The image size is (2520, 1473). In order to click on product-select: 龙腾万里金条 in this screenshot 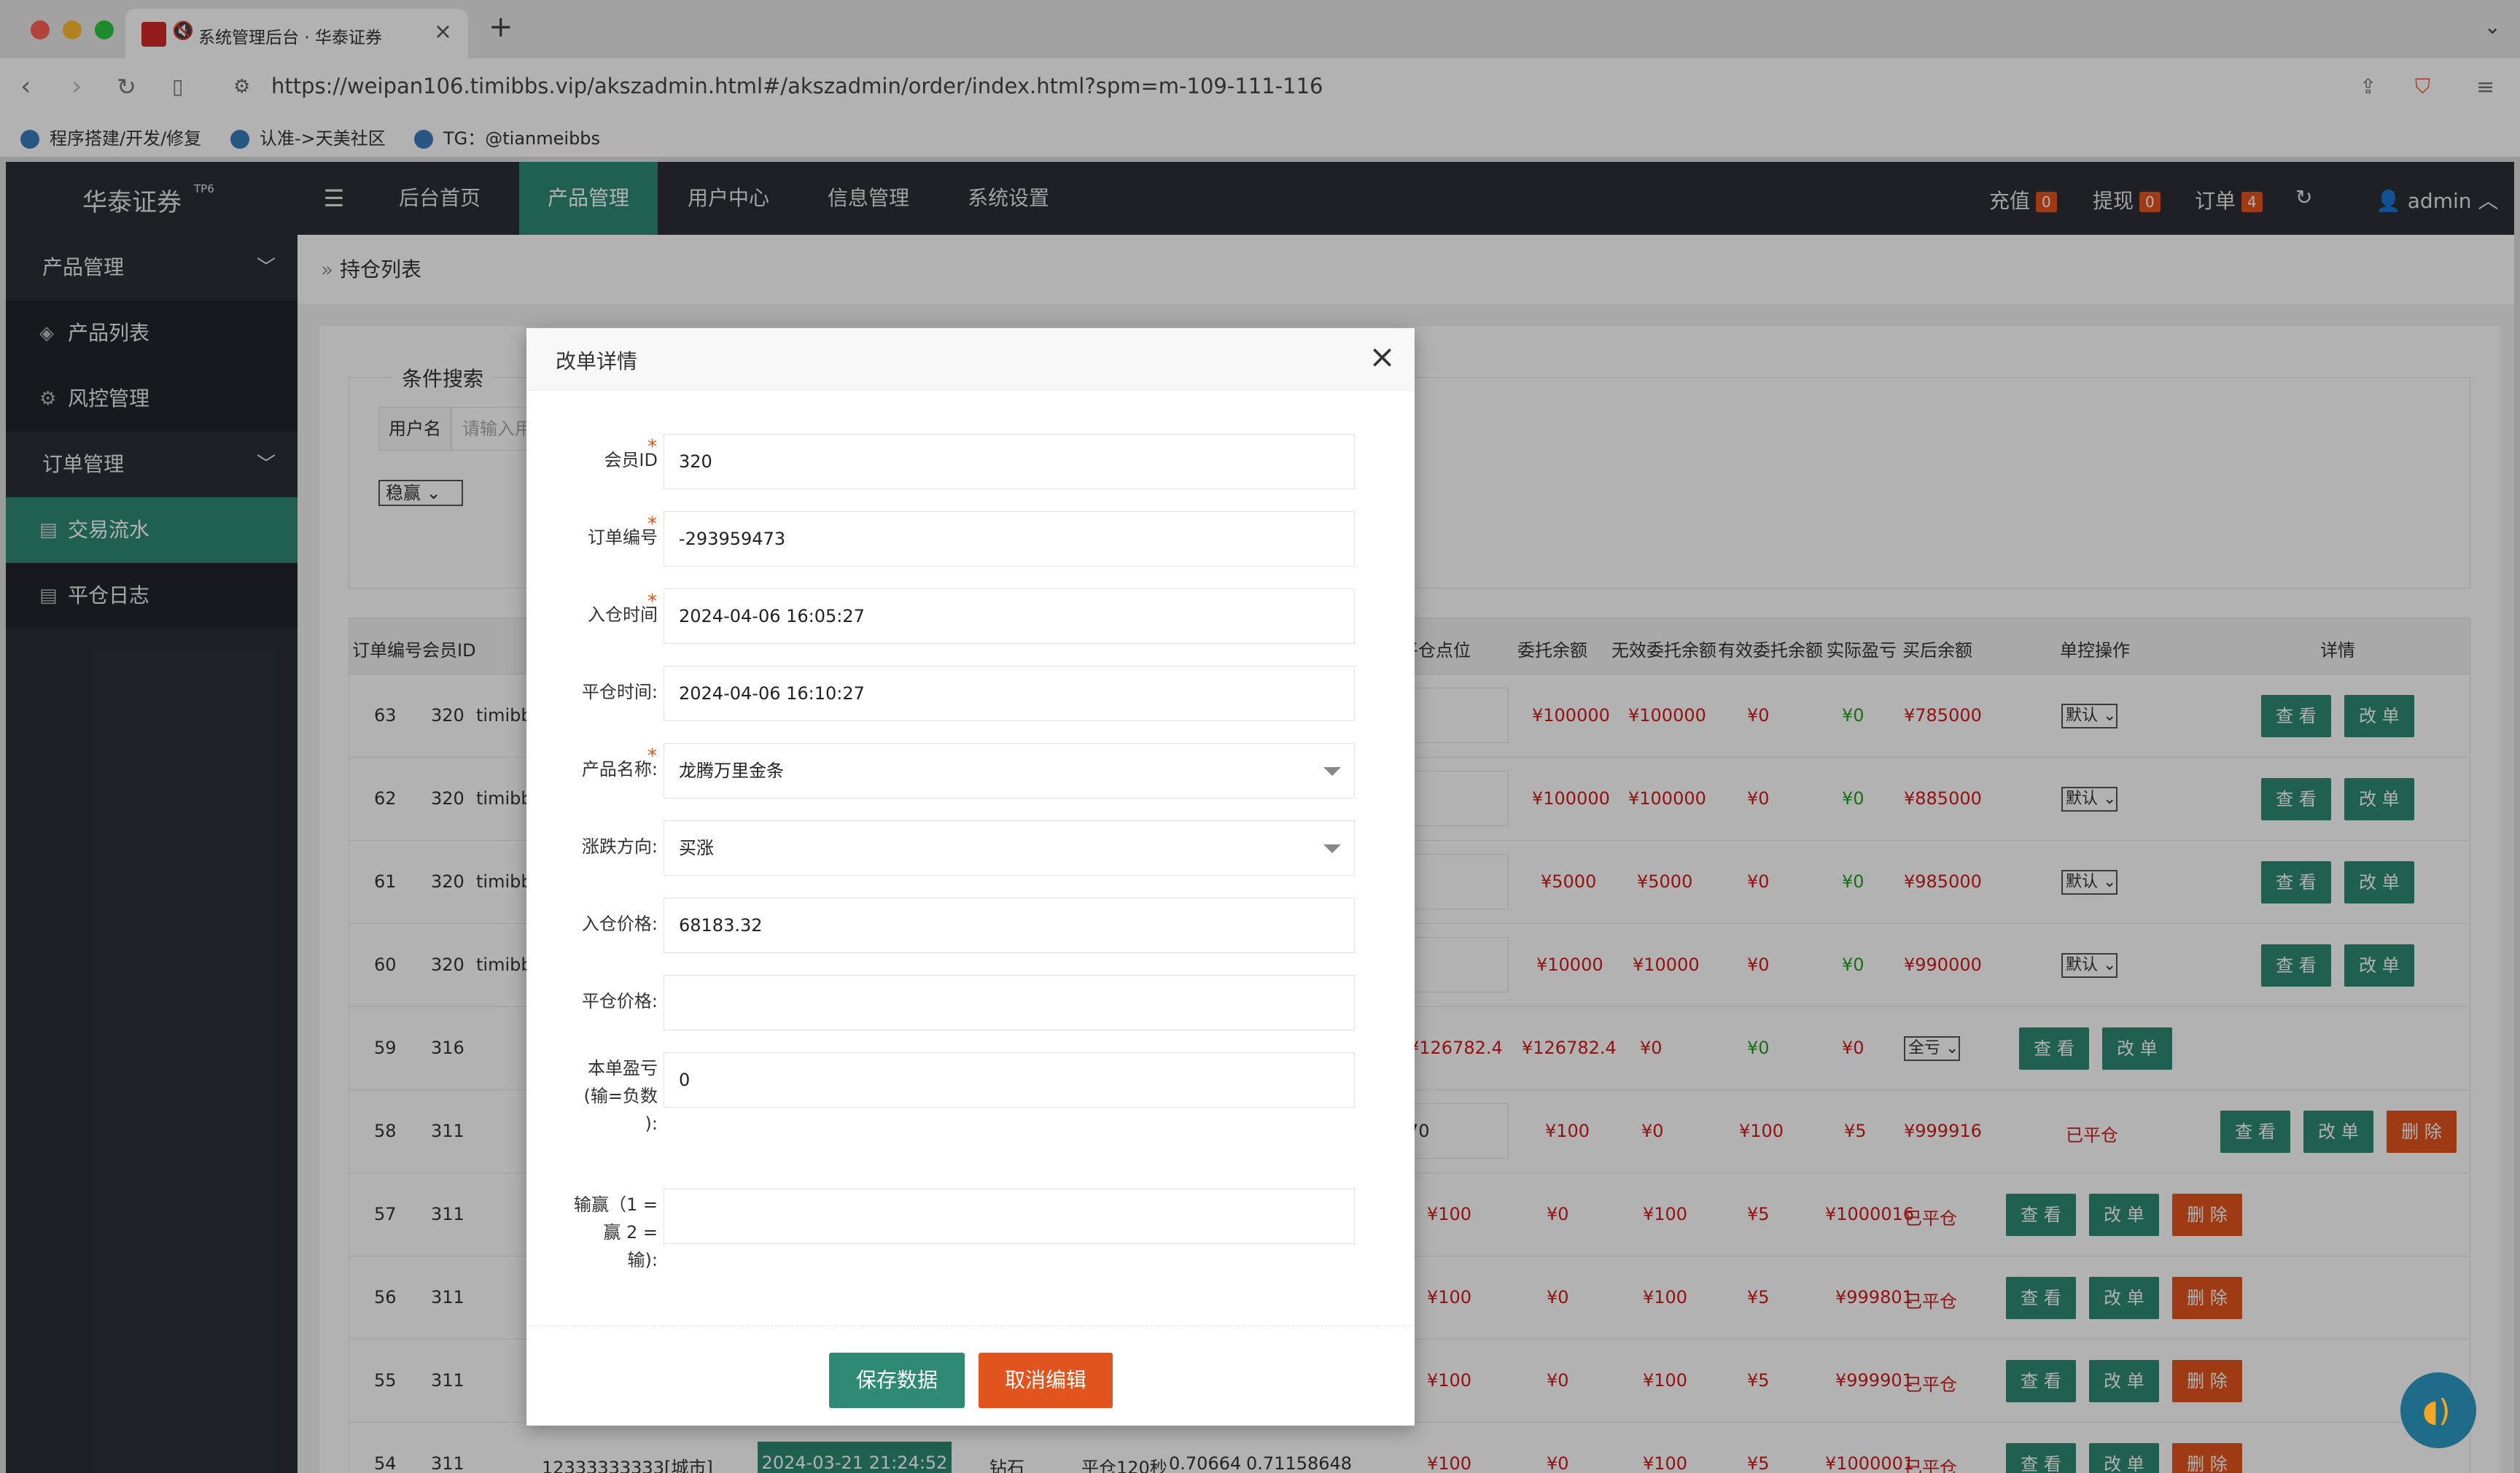, I will do `click(1009, 770)`.